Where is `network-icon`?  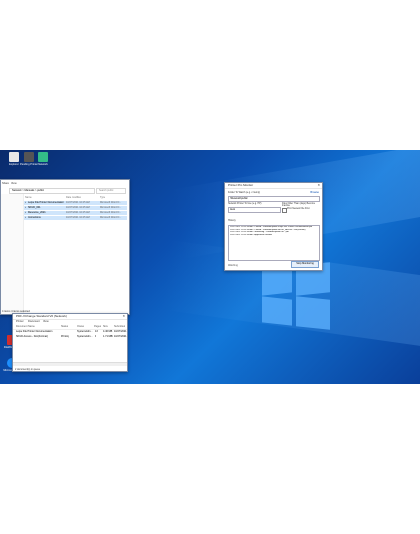 network-icon is located at coordinates (43, 157).